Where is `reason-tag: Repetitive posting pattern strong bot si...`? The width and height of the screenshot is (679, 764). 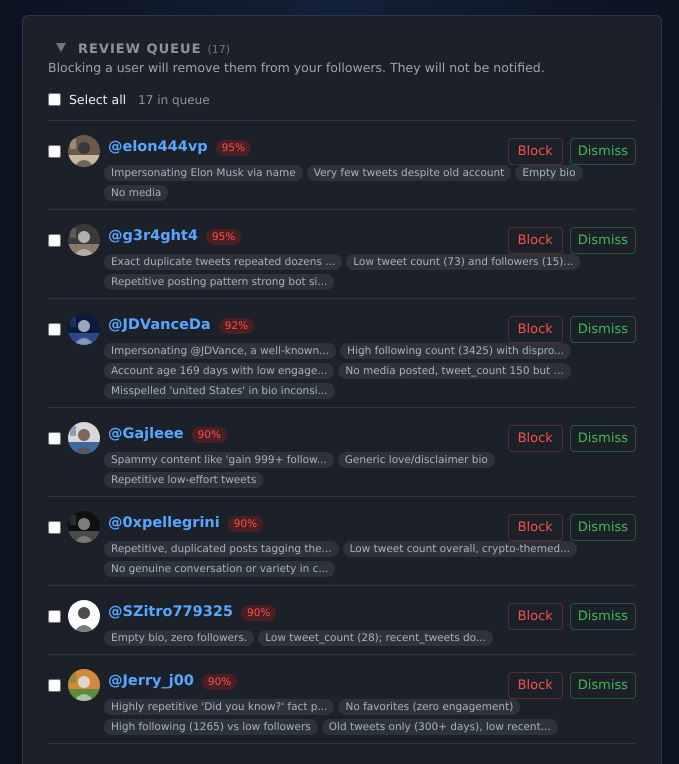 reason-tag: Repetitive posting pattern strong bot si... is located at coordinates (219, 282).